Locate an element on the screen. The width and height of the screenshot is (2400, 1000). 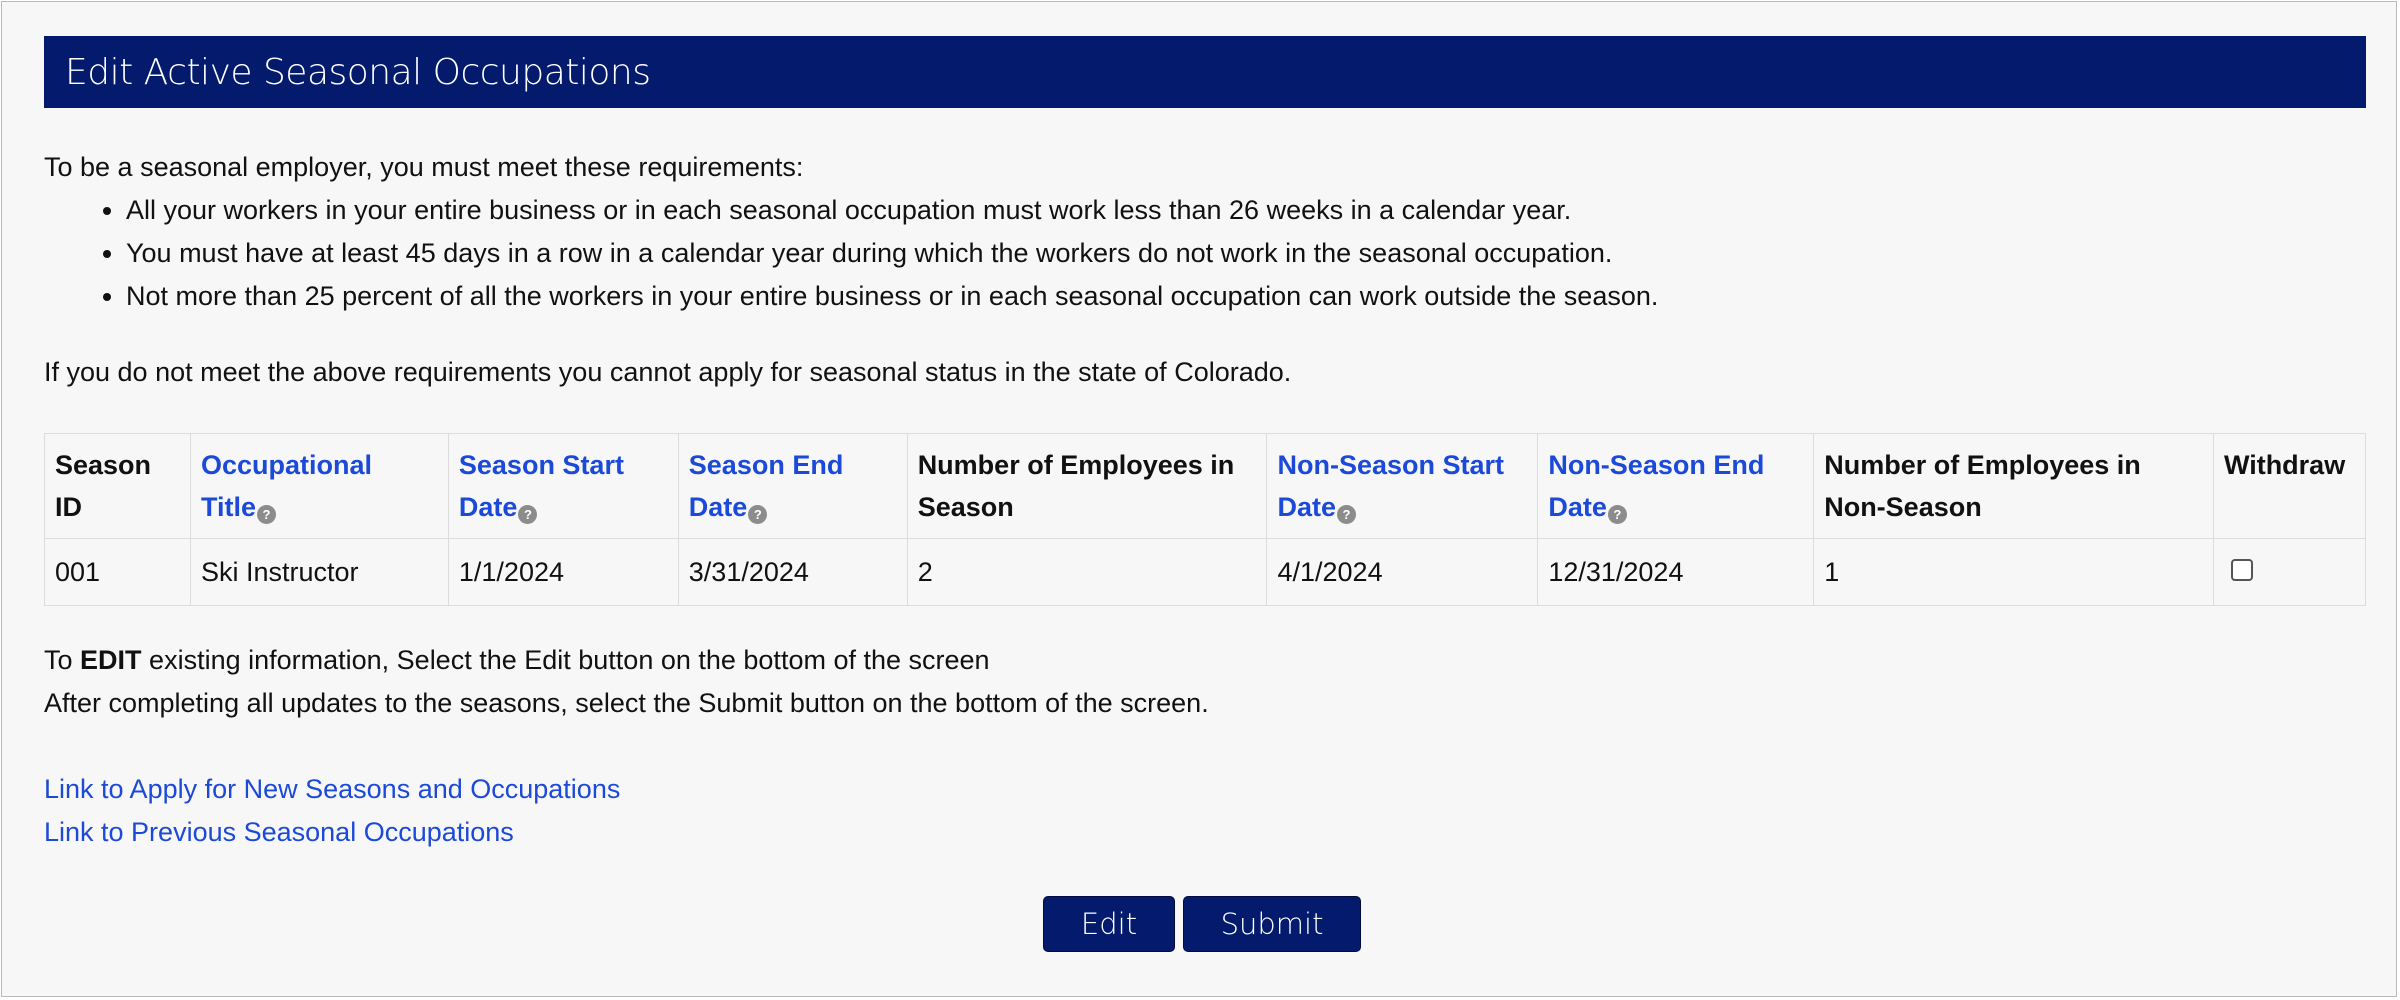
column-header-label: Season End is located at coordinates (766, 465).